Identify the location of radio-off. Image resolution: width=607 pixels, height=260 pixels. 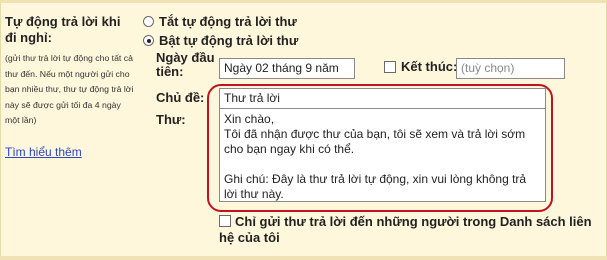
(148, 21).